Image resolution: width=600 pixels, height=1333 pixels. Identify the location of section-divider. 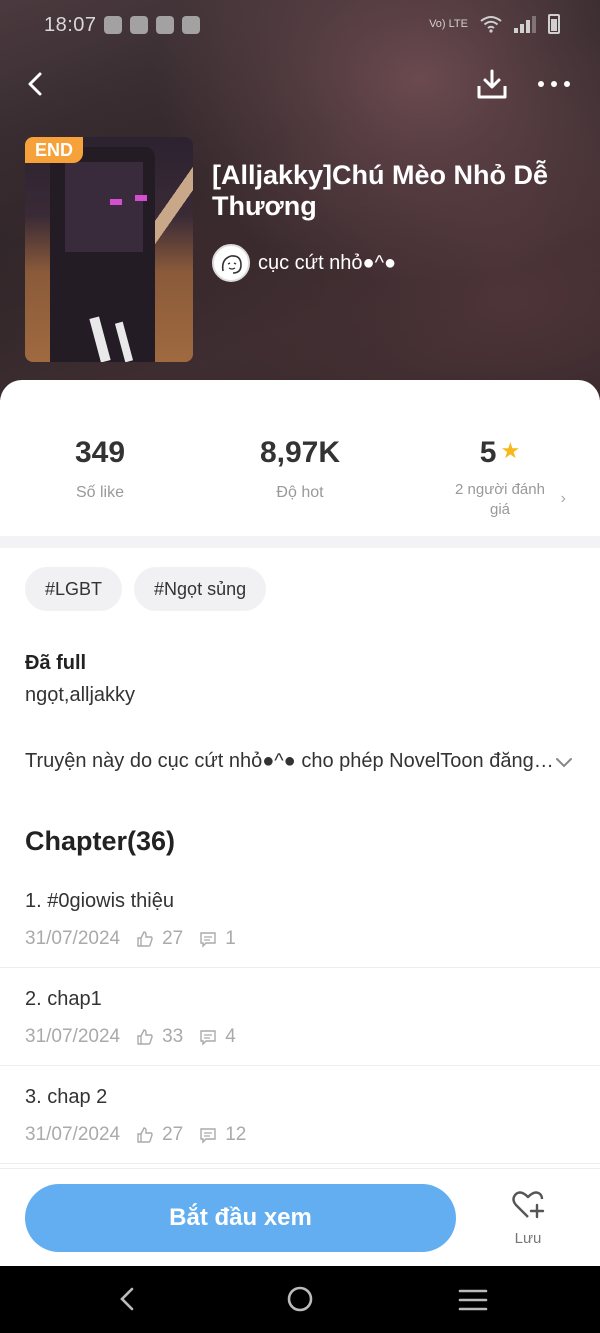
(300, 542).